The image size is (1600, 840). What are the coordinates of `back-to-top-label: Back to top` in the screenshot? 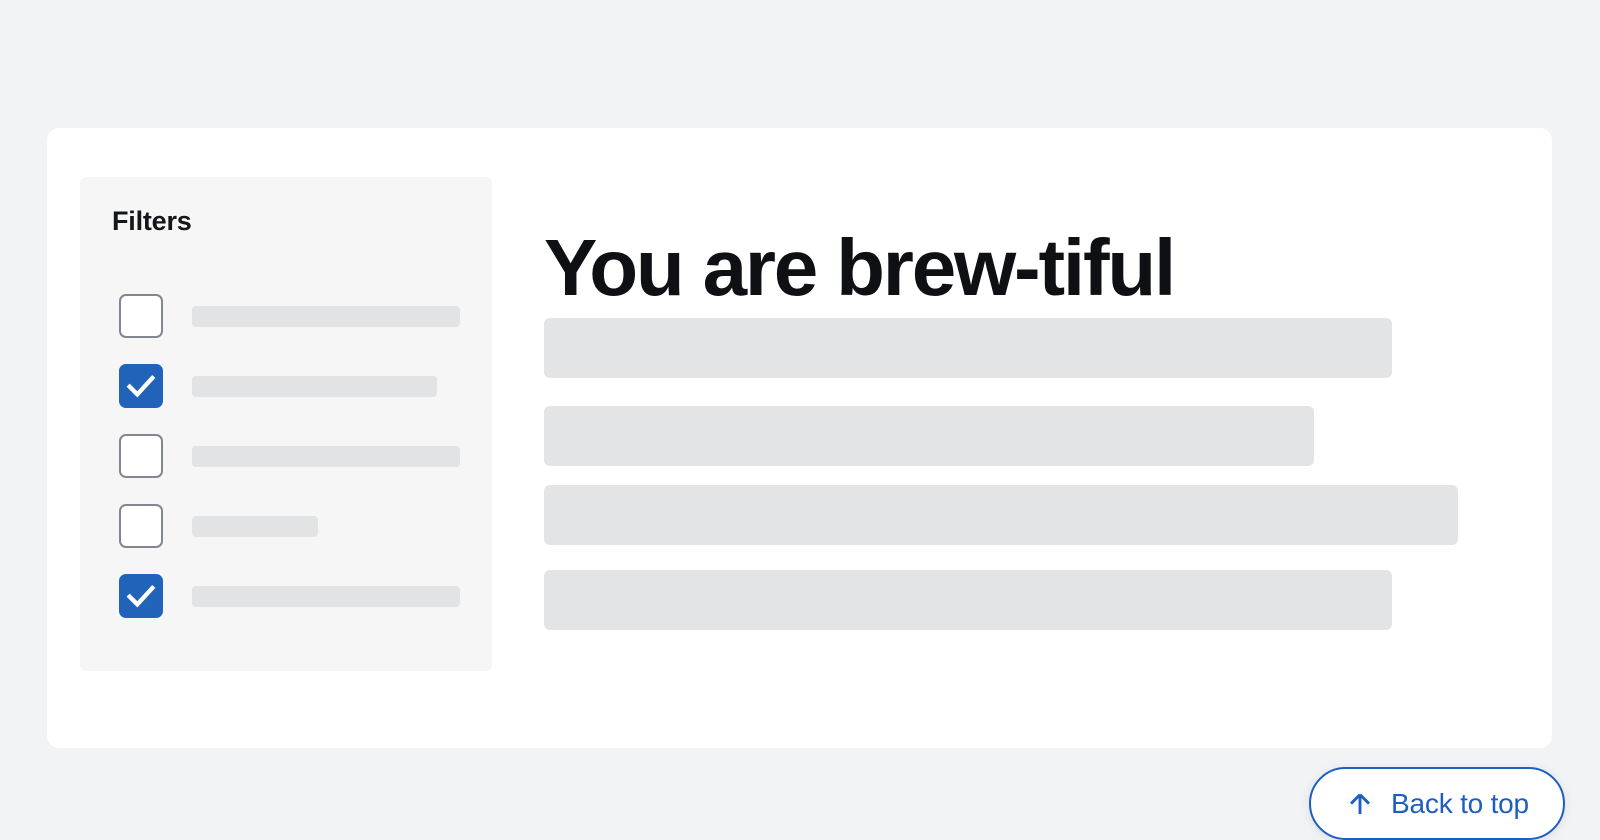 It's located at (1460, 803).